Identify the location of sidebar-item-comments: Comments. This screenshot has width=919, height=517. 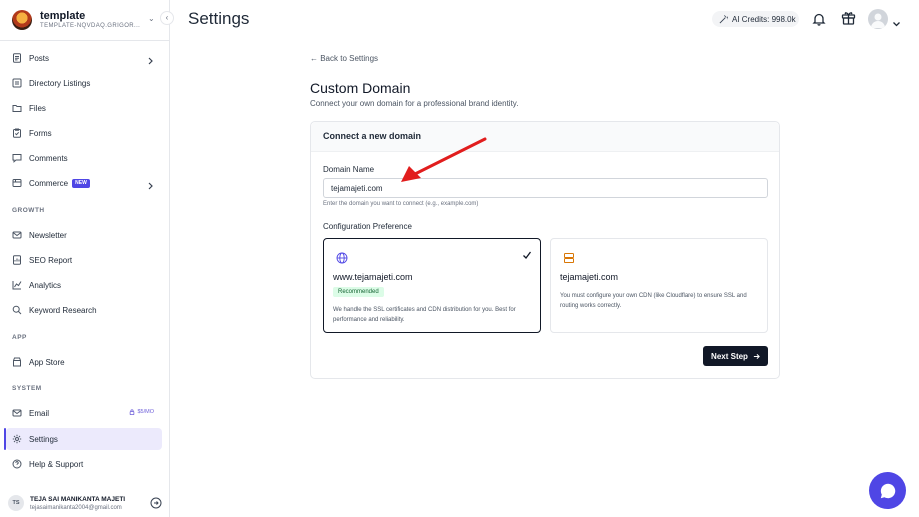
(84, 158).